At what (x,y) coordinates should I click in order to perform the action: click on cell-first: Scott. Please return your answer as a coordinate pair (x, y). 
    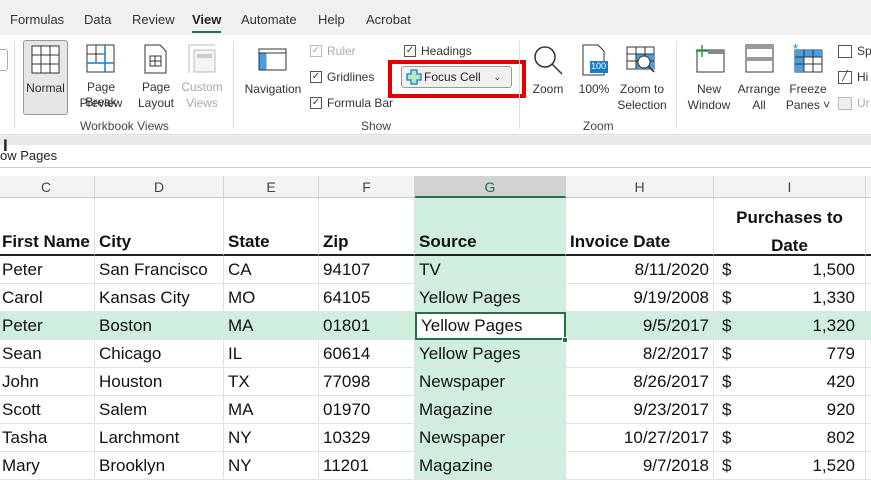
    Looking at the image, I should click on (47, 410).